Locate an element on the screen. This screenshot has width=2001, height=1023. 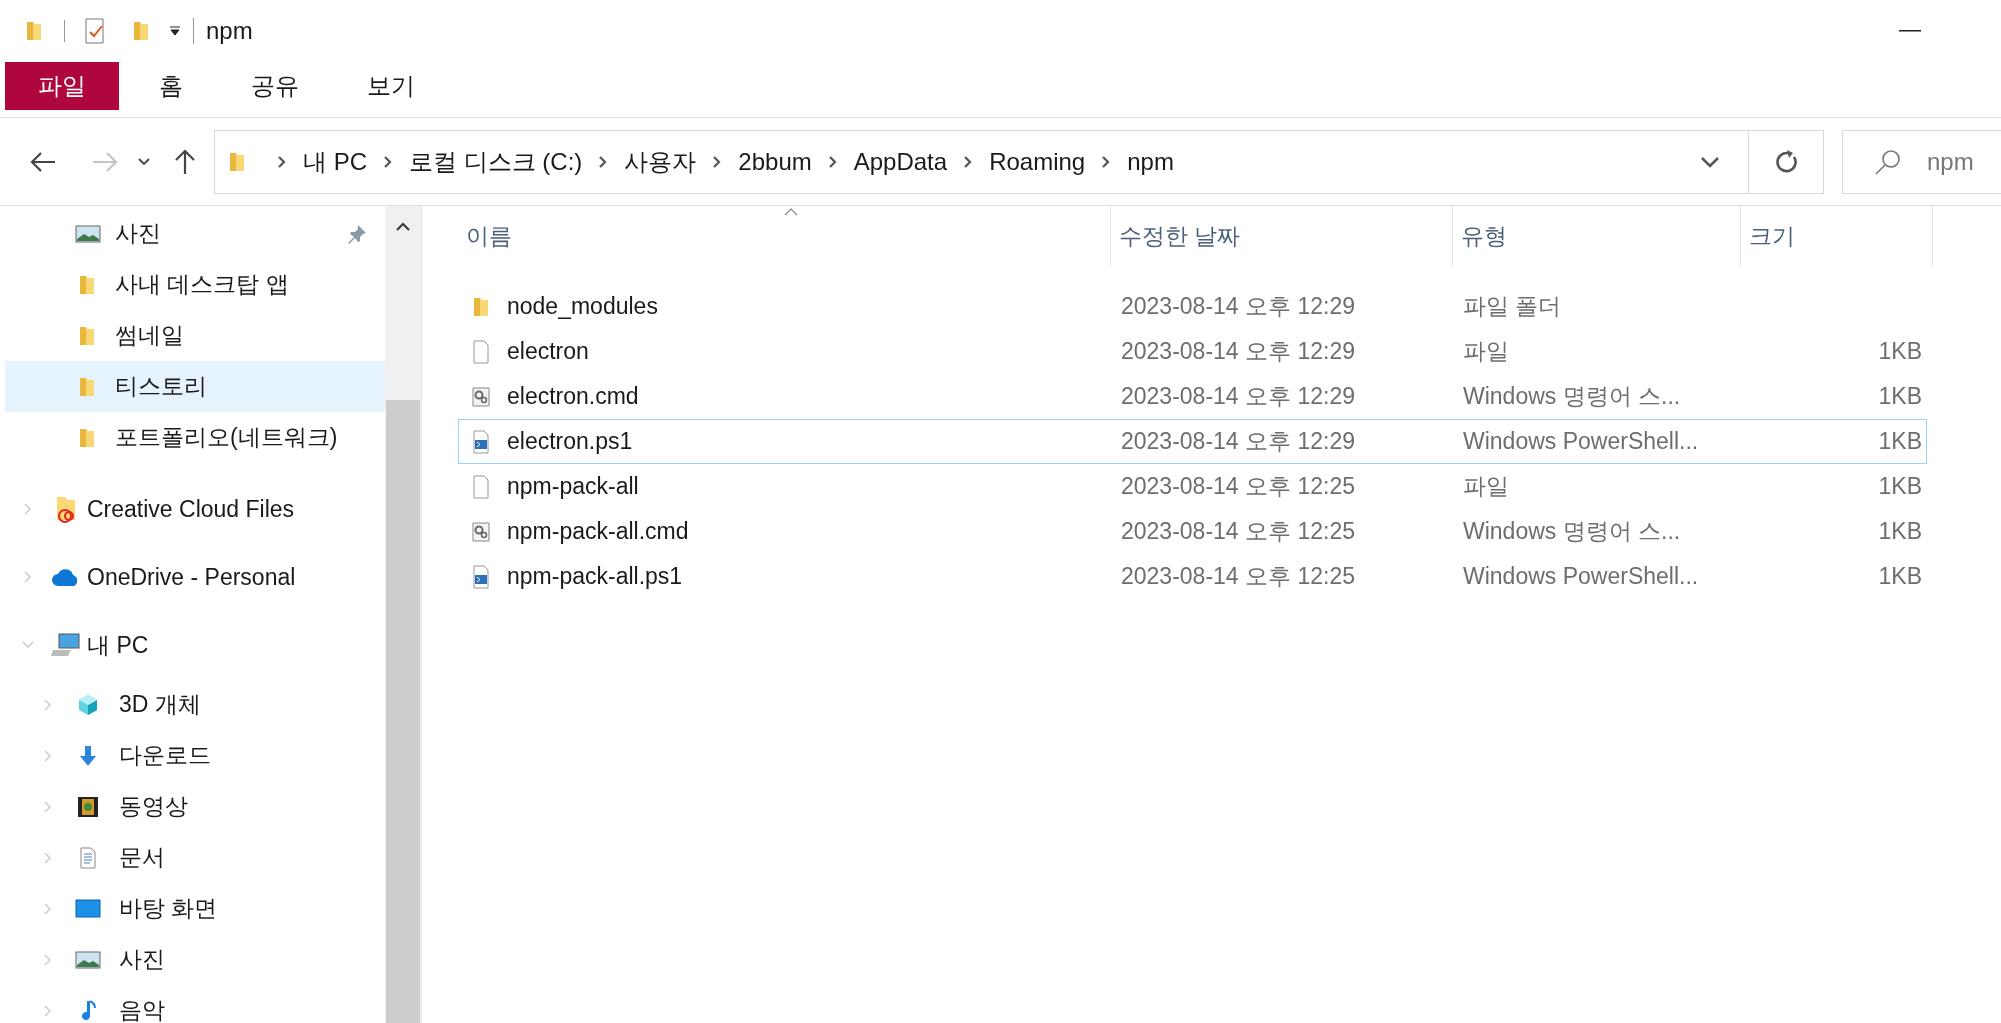
sidebar-item: 포트폴리오(네트워크) is located at coordinates (195, 437).